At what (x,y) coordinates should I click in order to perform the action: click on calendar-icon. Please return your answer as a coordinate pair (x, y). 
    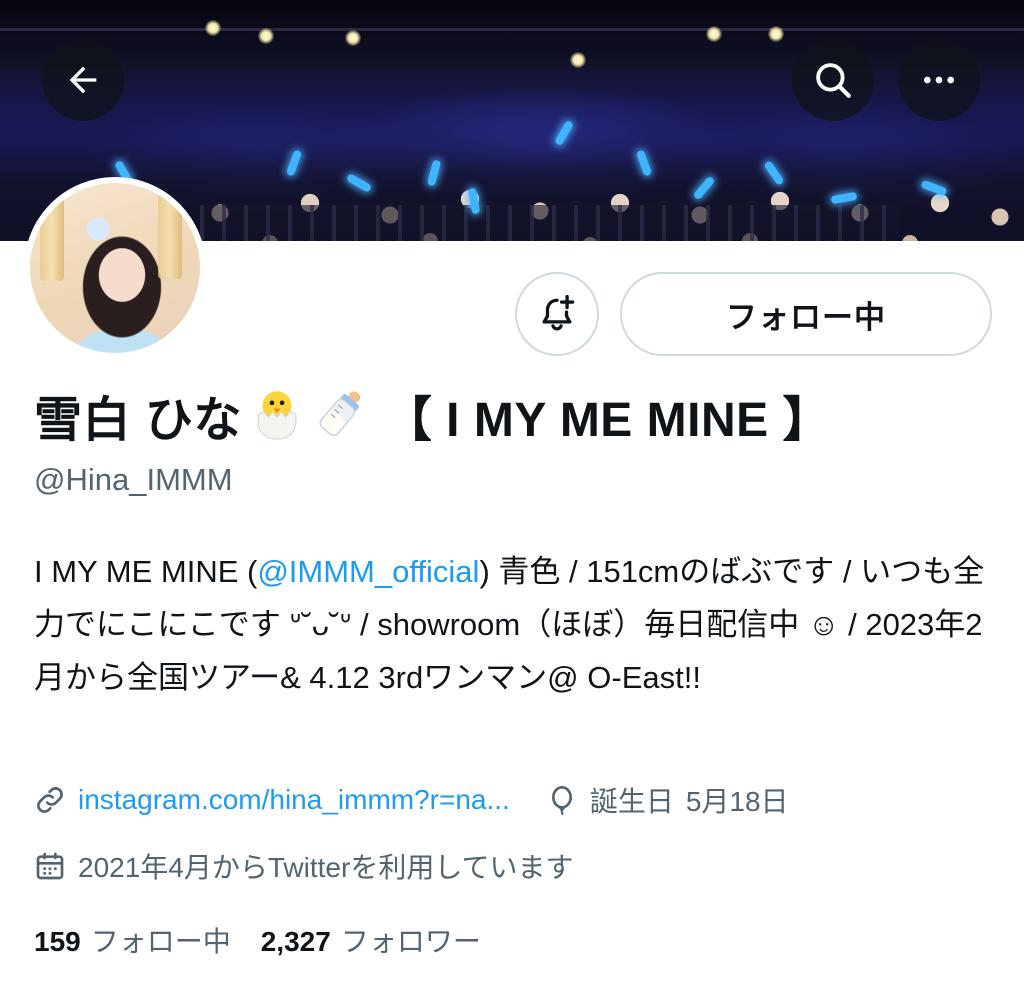
    Looking at the image, I should click on (50, 866).